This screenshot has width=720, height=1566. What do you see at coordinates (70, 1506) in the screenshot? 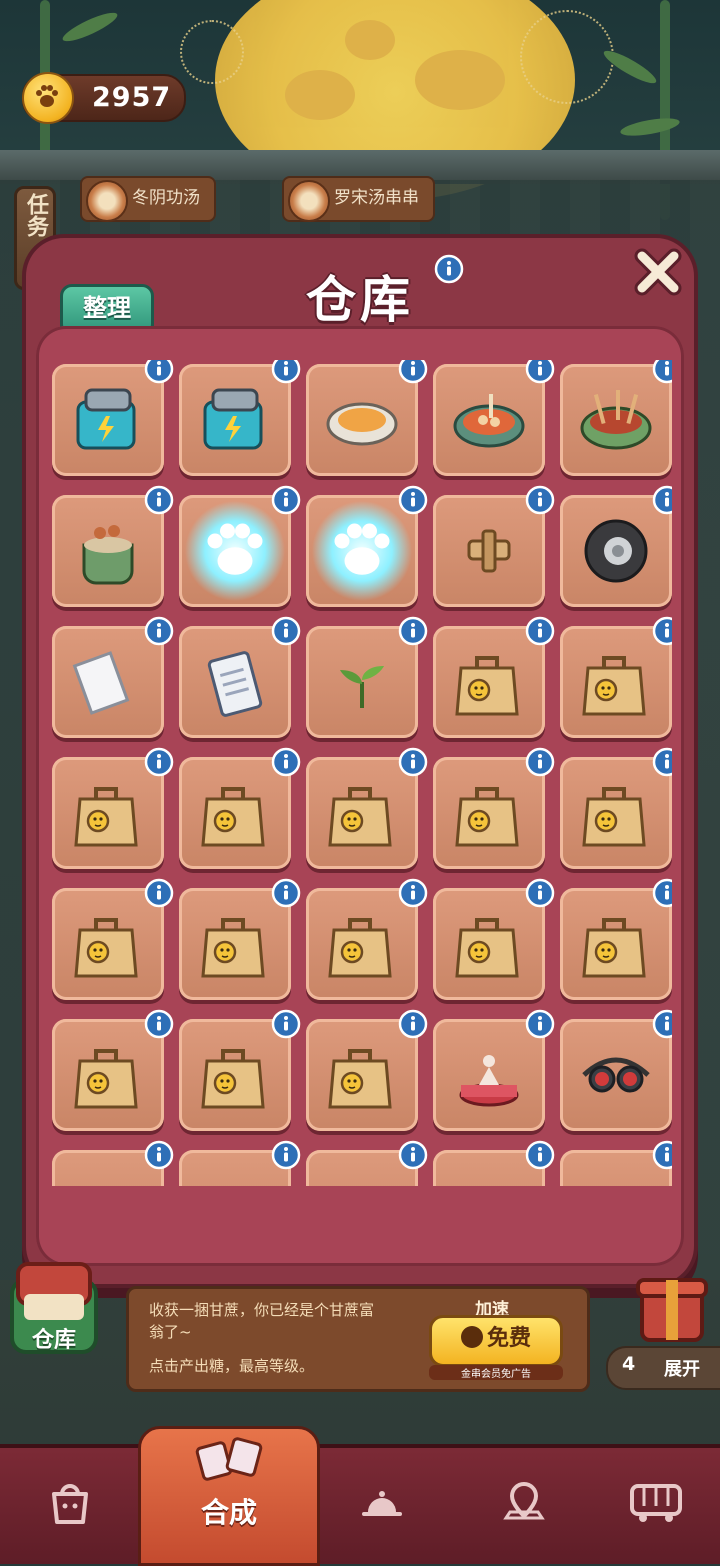
I see `nav-shop` at bounding box center [70, 1506].